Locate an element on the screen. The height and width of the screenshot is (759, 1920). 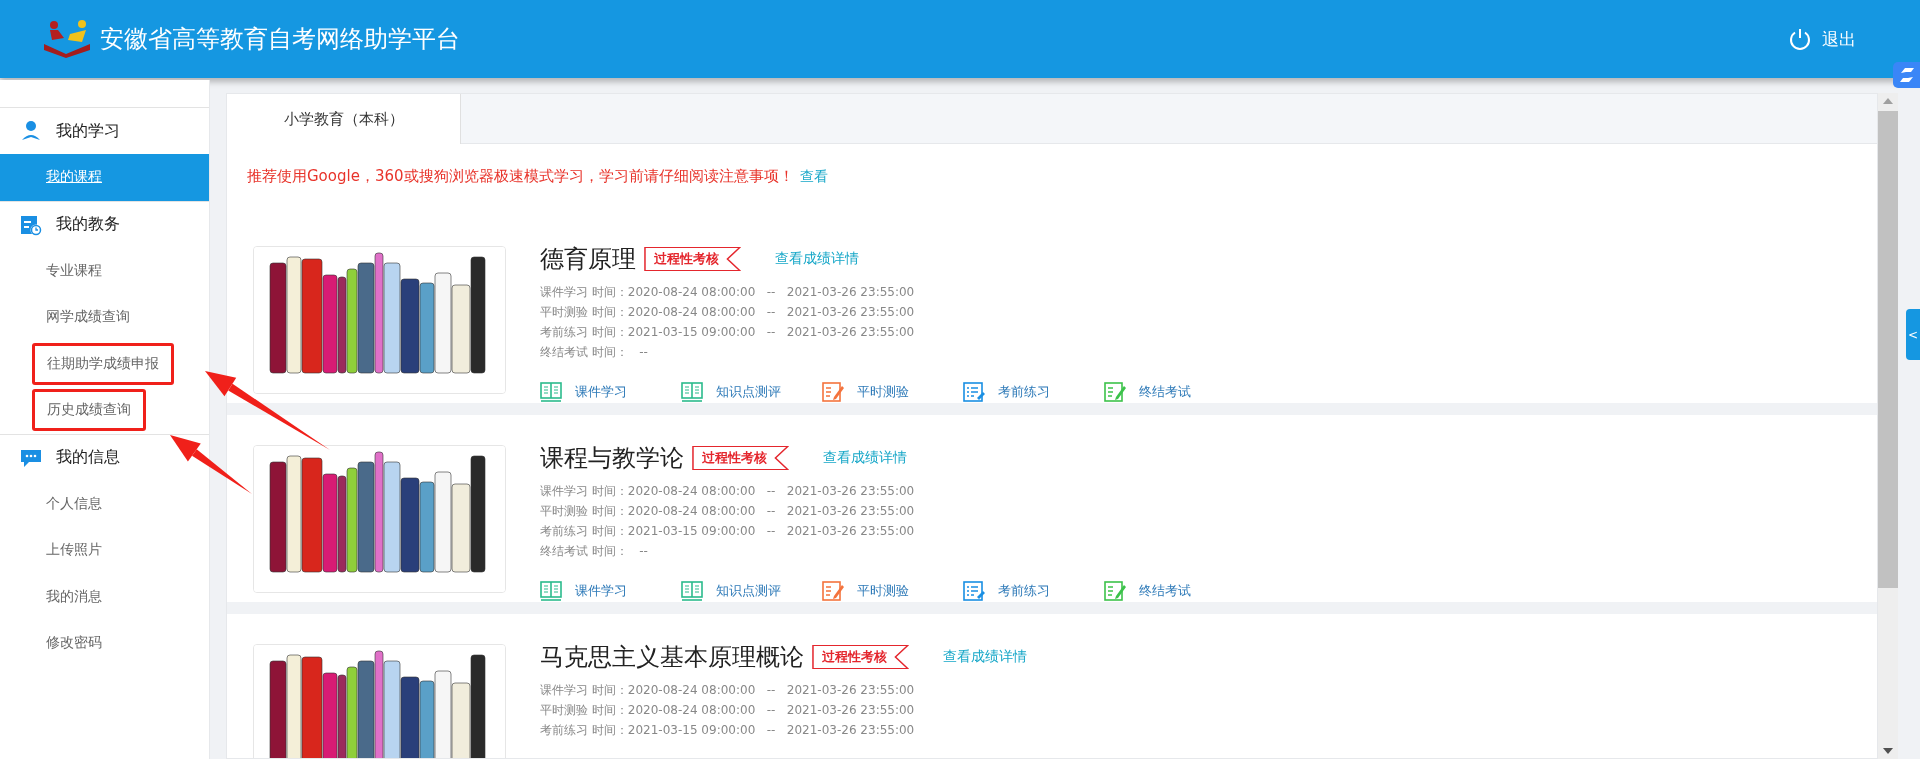
scrollbar is located at coordinates (1888, 426).